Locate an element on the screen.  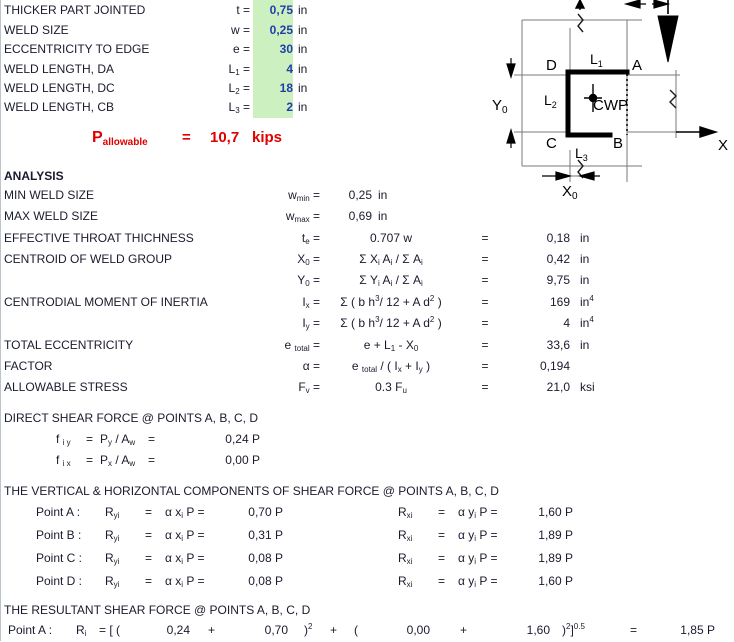
analysis-label-5: CENTRODIAL MOMENT OF INERTIA is located at coordinates (106, 302).